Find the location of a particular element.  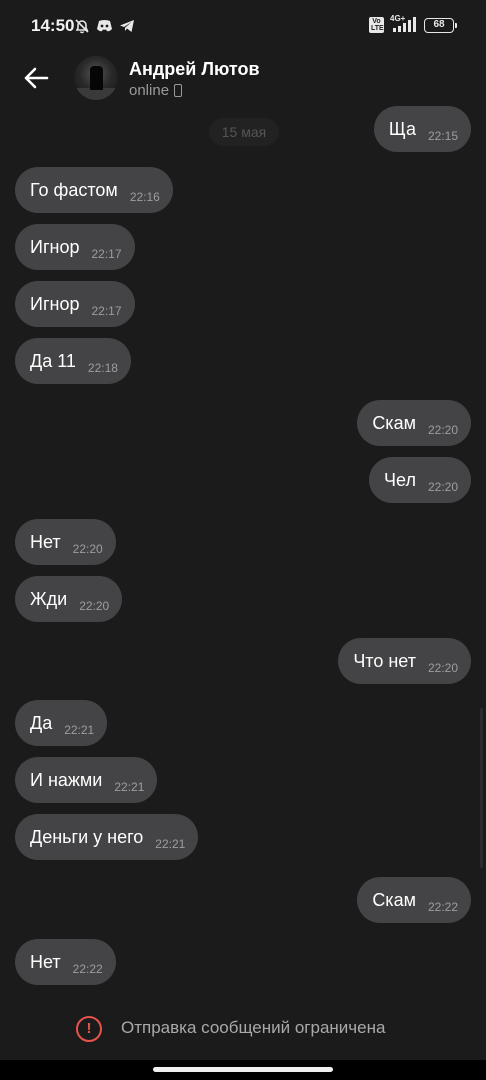

message-bubble-in: Деньги у него 22:21 is located at coordinates (107, 837).